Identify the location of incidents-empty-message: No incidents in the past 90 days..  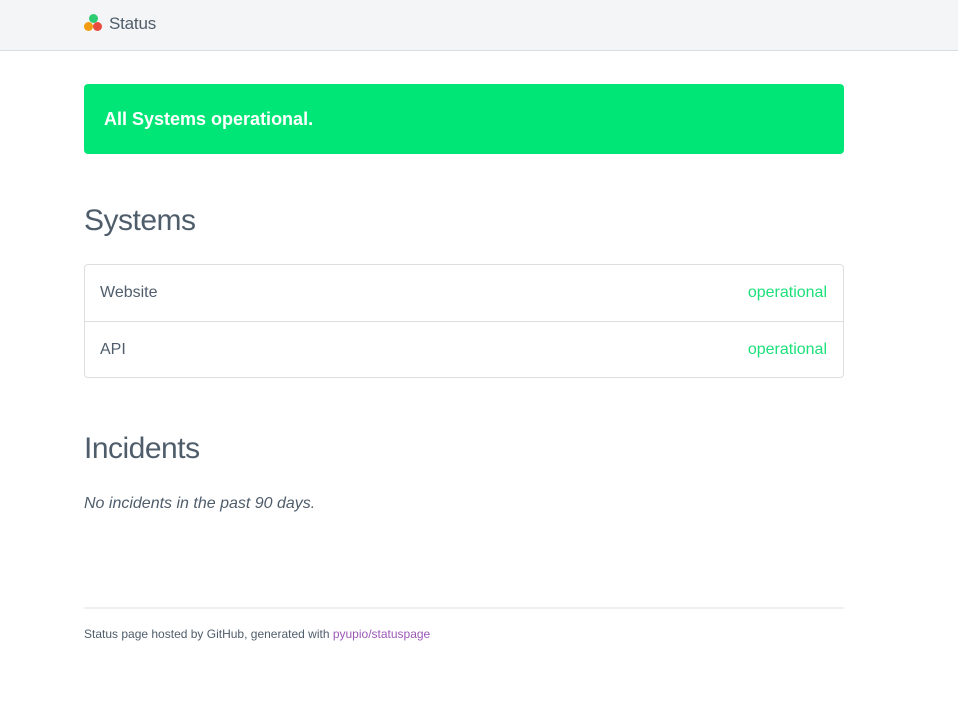
(200, 503).